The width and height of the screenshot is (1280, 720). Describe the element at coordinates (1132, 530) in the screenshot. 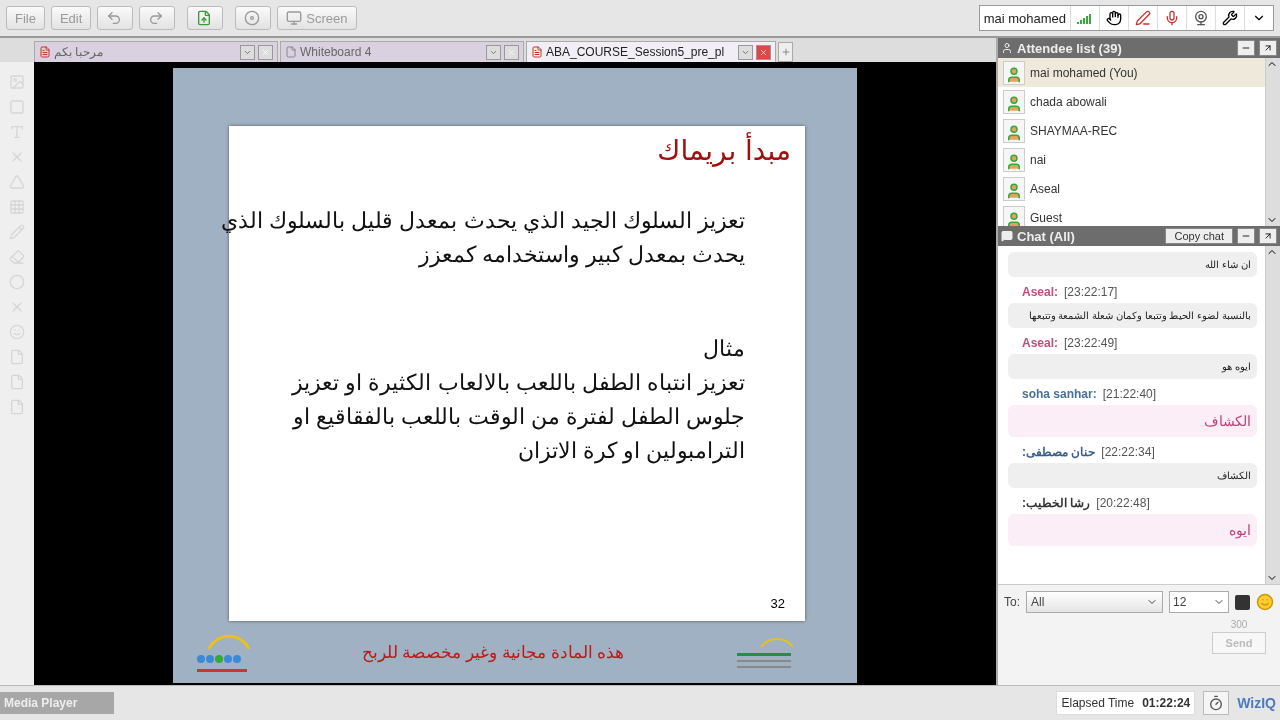

I see `chat-message: ايوه` at that location.